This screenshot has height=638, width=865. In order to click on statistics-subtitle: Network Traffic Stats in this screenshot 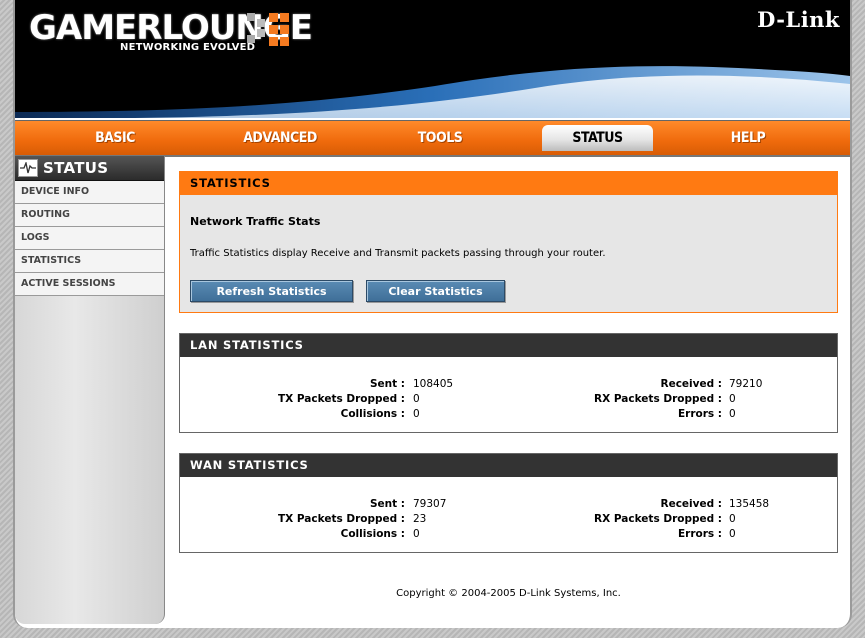, I will do `click(255, 221)`.